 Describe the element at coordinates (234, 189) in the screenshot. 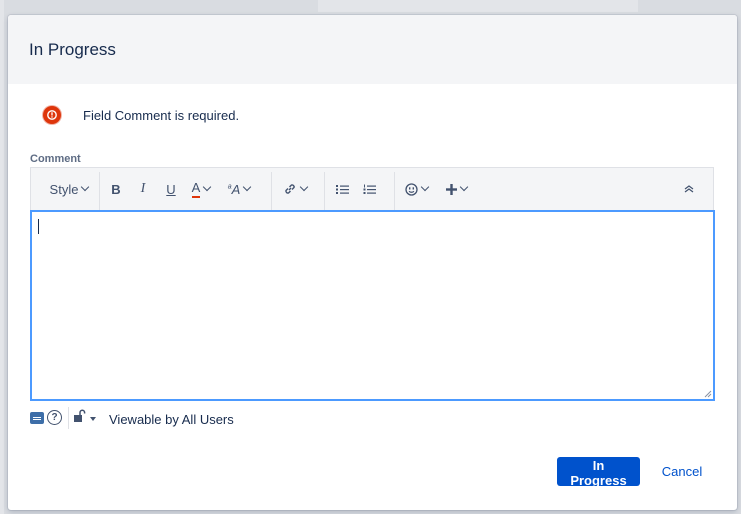

I see `more-formatting-icon: aA` at that location.